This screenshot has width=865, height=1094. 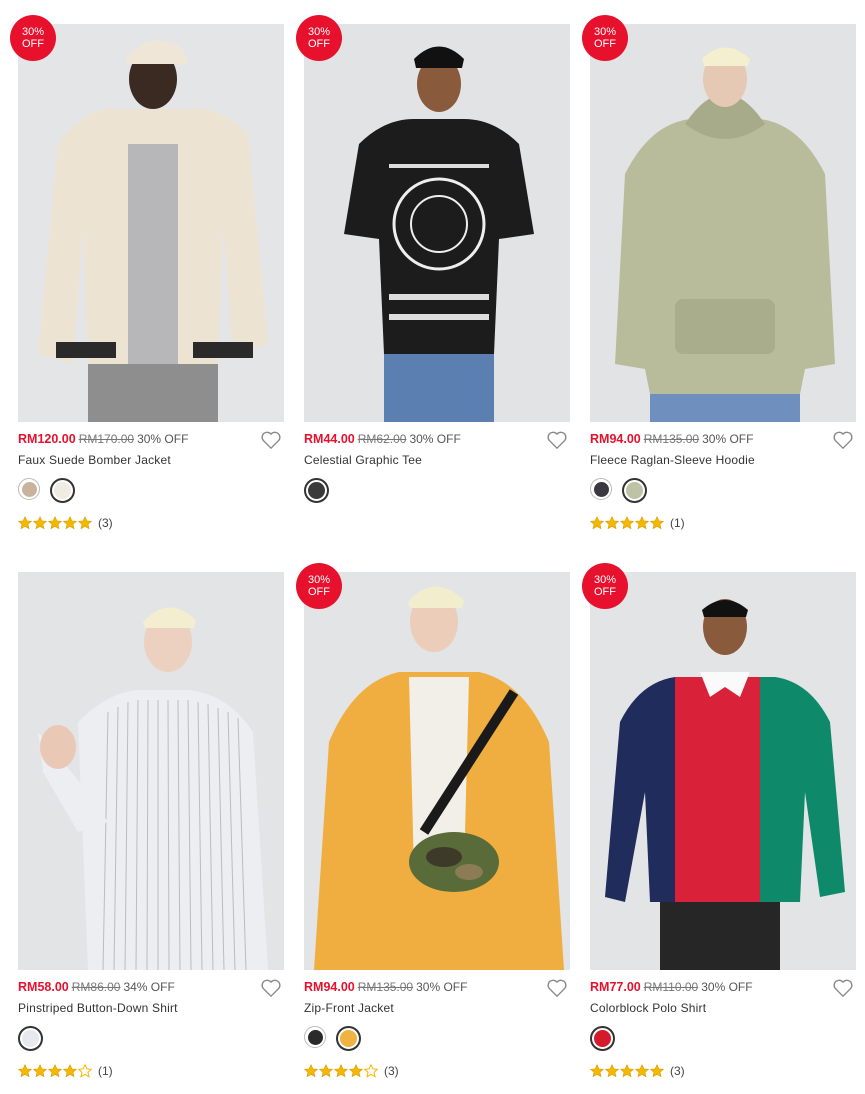 I want to click on price-row: RM58.00 RM86.00 34% OFF, so click(x=151, y=989).